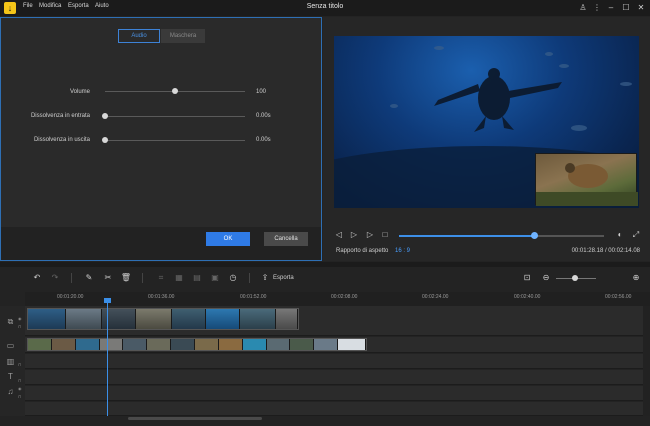 Image resolution: width=650 pixels, height=426 pixels. I want to click on more-icon: ⋮, so click(597, 8).